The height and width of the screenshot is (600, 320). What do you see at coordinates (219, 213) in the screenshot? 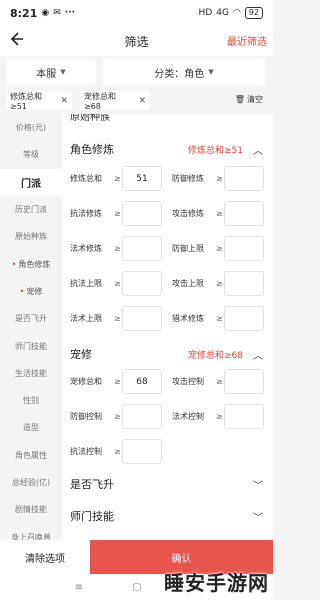
I see `field-attack-cultivation: 攻击修炼 ≥` at bounding box center [219, 213].